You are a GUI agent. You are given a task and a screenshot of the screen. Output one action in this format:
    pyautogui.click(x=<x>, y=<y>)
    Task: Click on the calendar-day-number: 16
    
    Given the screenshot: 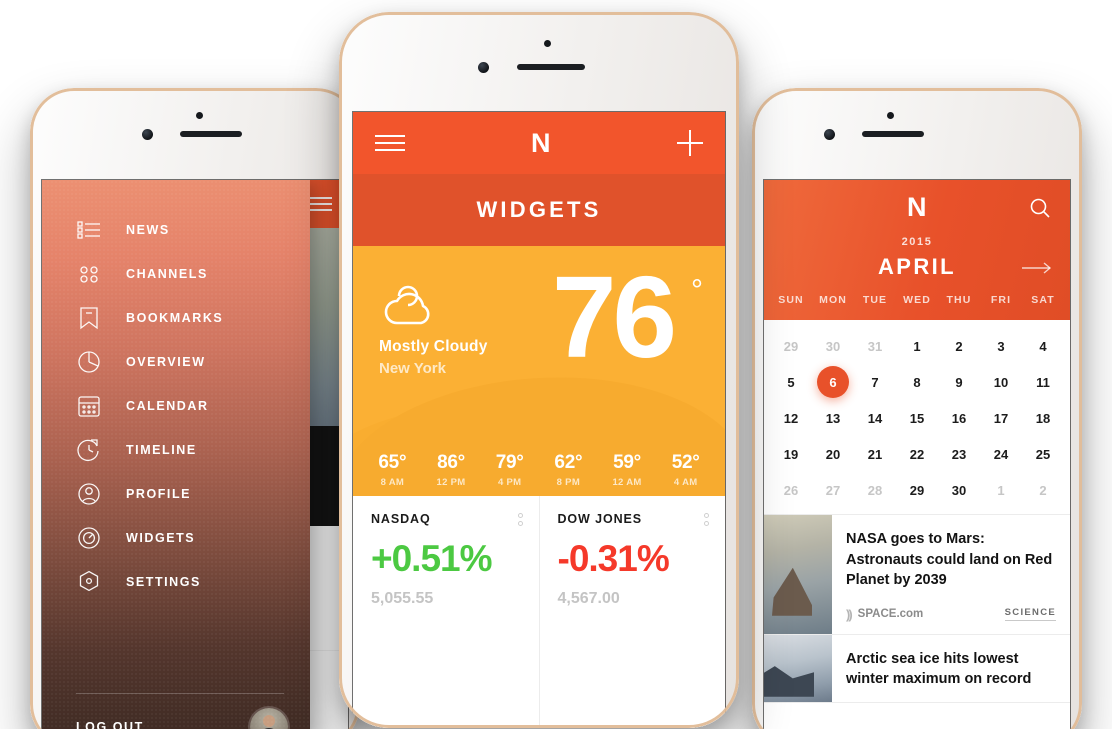 What is the action you would take?
    pyautogui.click(x=959, y=418)
    